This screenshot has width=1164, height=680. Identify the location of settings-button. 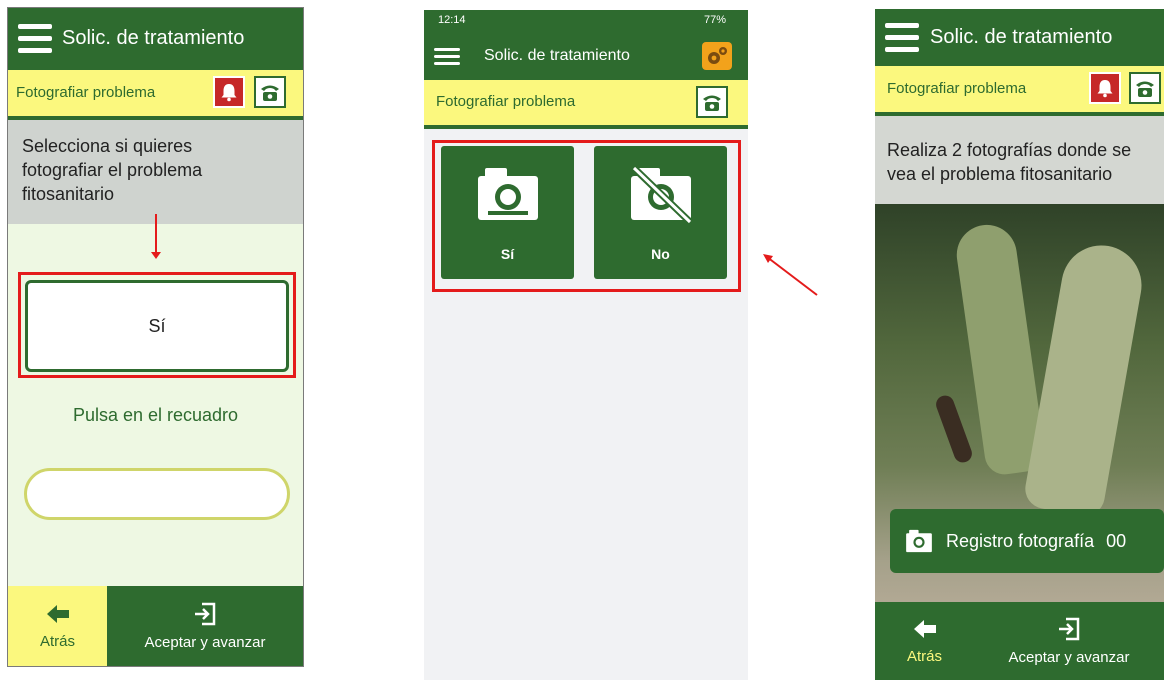
(717, 56).